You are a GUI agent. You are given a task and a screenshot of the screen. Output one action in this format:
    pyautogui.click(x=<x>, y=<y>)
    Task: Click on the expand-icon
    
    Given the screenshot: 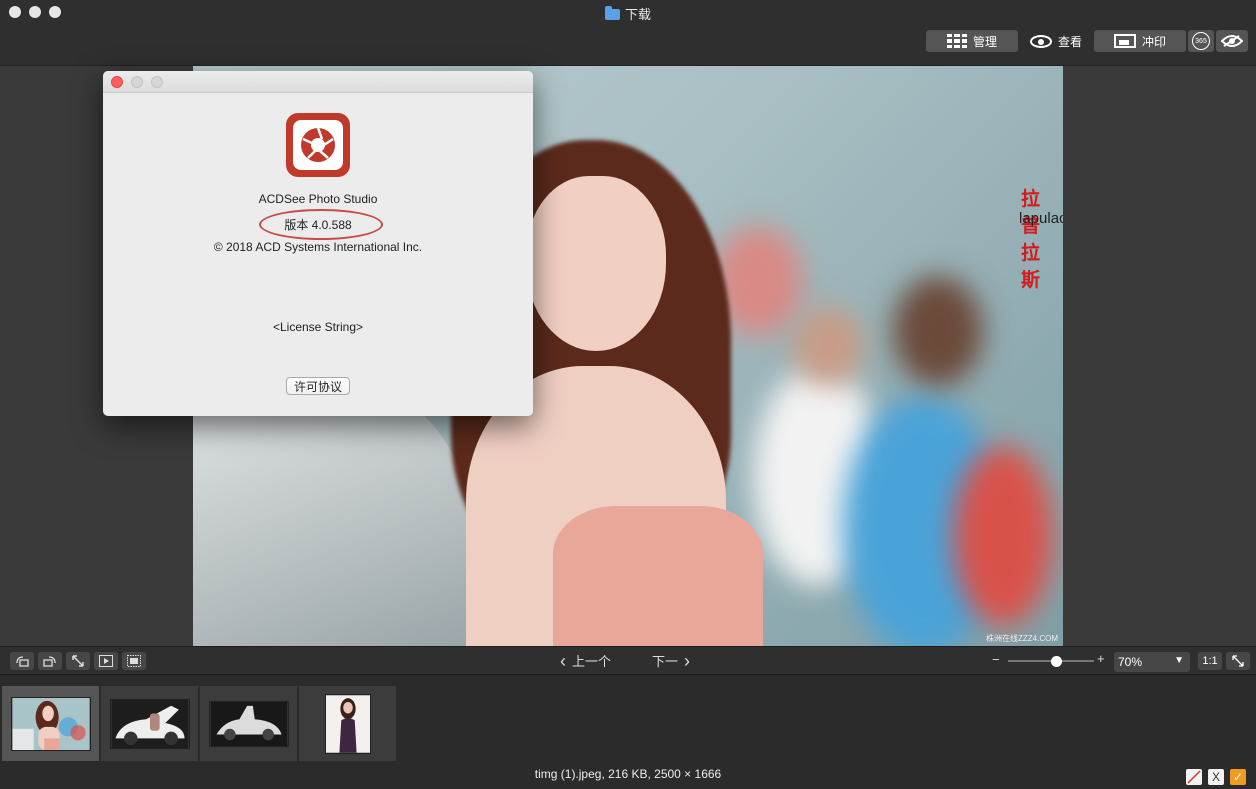 What is the action you would take?
    pyautogui.click(x=78, y=661)
    